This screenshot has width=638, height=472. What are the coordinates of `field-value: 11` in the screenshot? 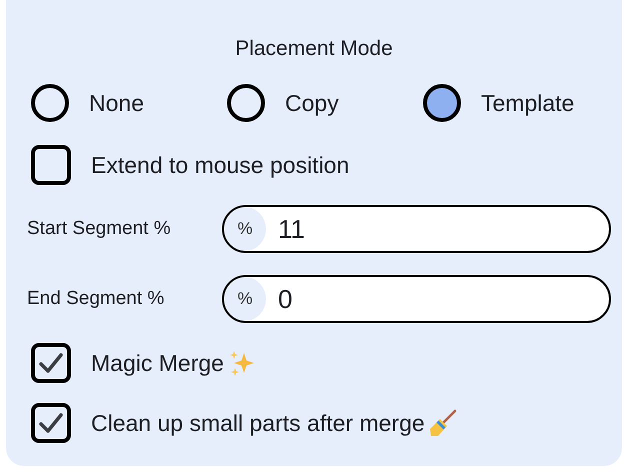 It's located at (291, 229).